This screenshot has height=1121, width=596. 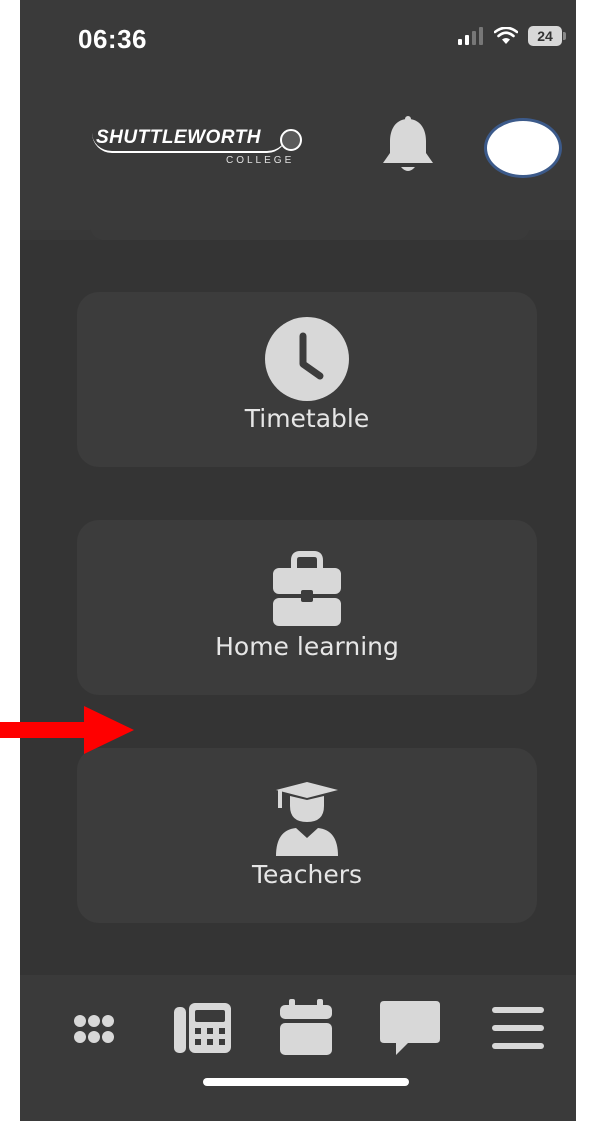 What do you see at coordinates (307, 588) in the screenshot?
I see `briefcase-icon` at bounding box center [307, 588].